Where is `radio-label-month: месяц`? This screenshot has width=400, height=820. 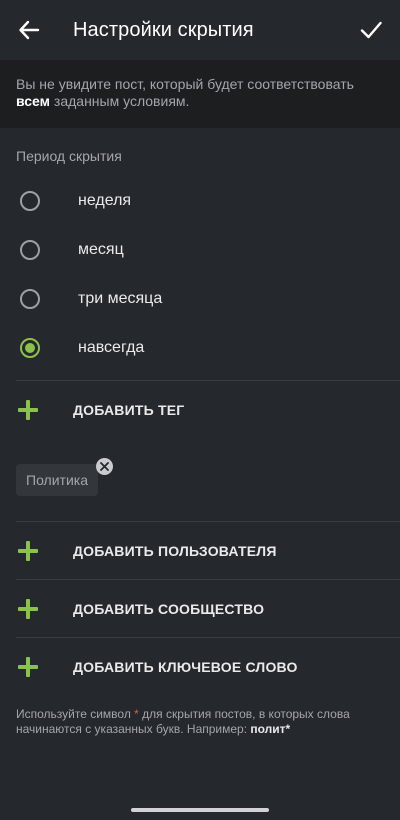 radio-label-month: месяц is located at coordinates (101, 249).